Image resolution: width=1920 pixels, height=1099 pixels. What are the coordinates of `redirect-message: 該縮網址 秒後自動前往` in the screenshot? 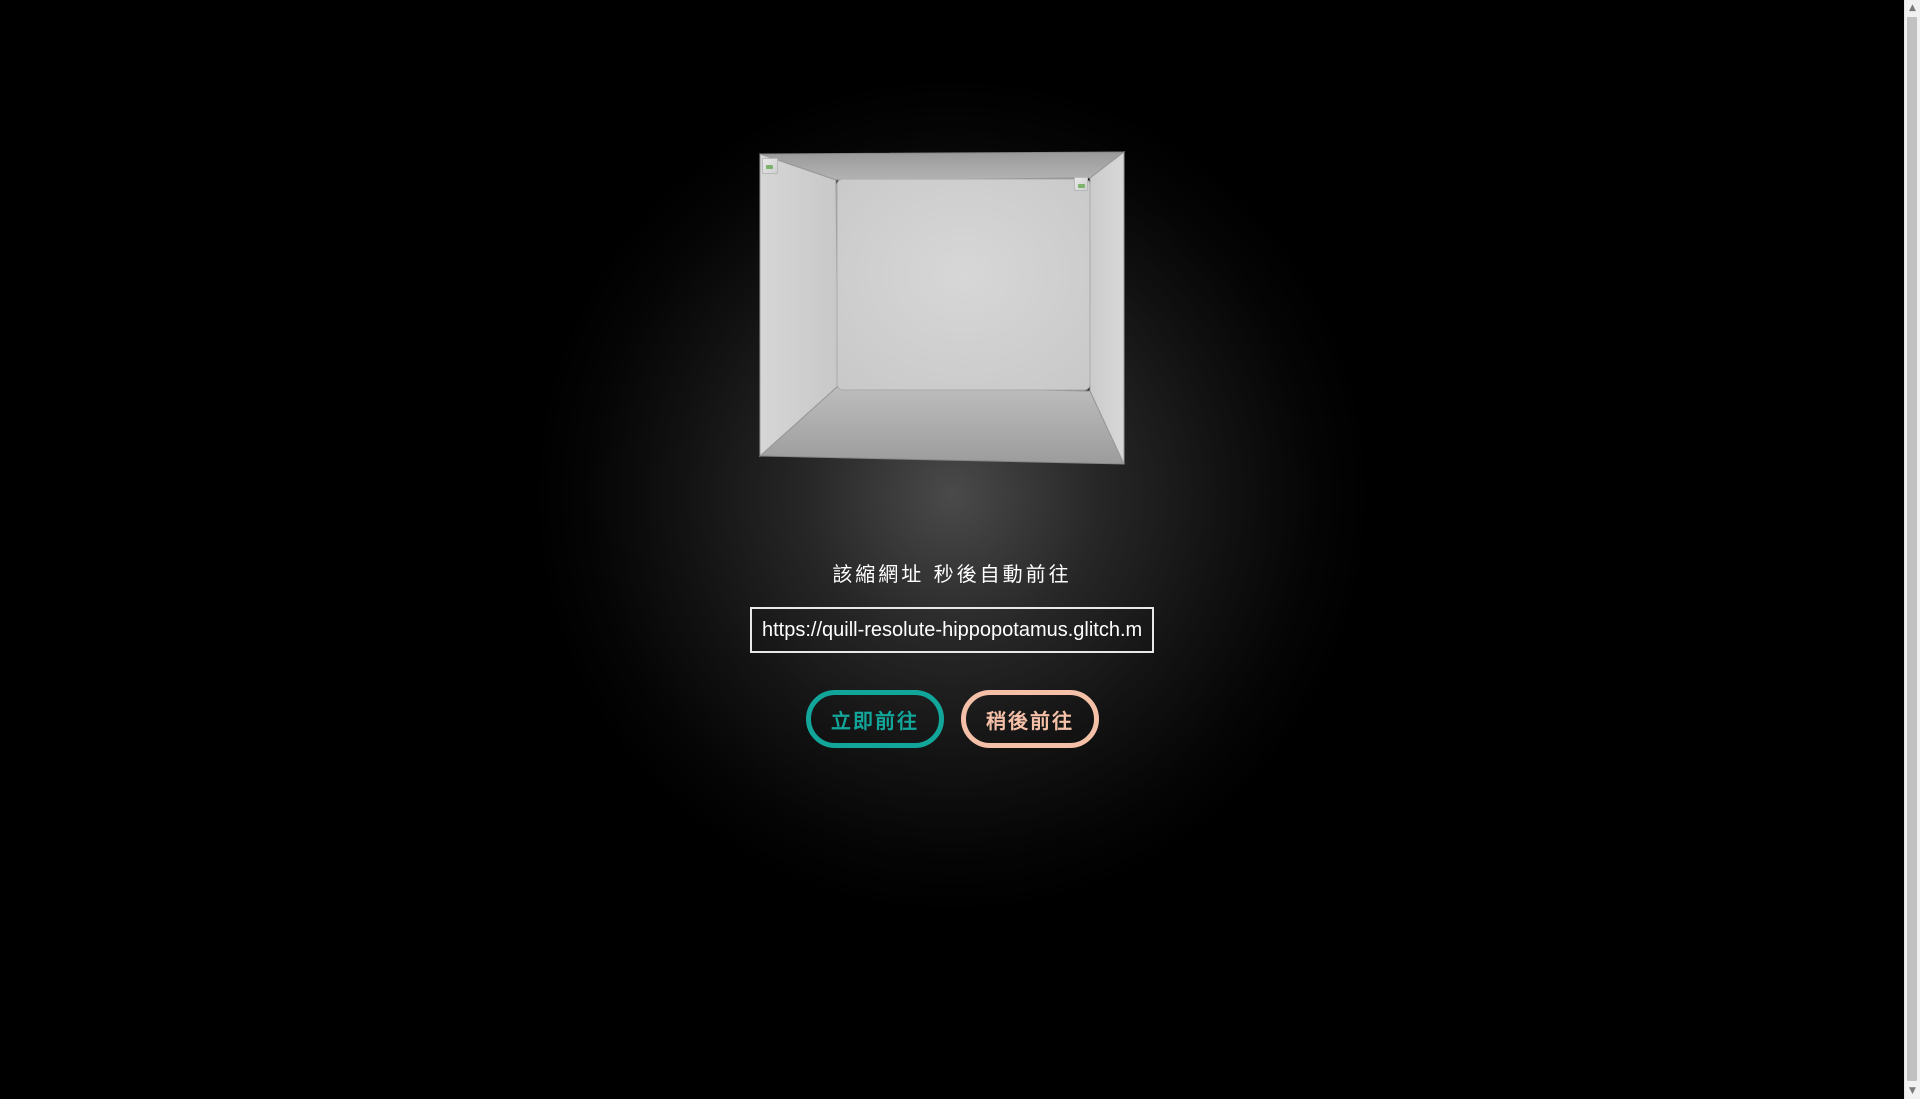 It's located at (952, 574).